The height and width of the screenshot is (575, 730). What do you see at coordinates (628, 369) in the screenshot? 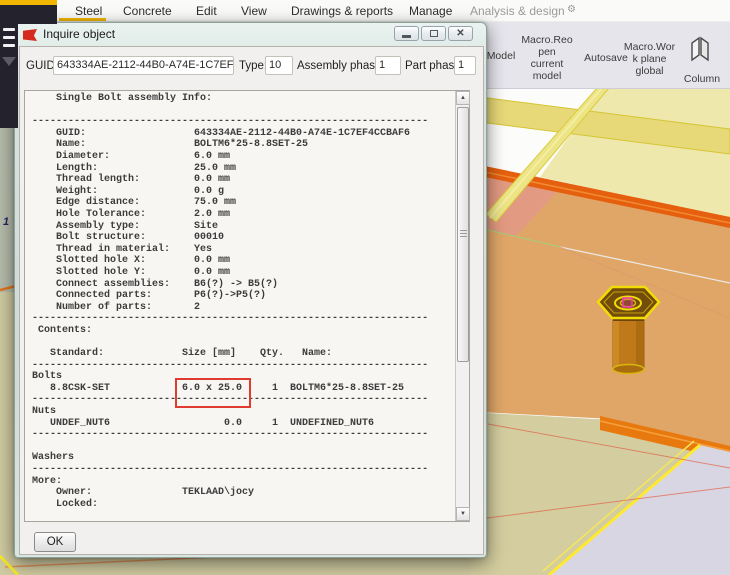
I see `bolt-shaft-bottom` at bounding box center [628, 369].